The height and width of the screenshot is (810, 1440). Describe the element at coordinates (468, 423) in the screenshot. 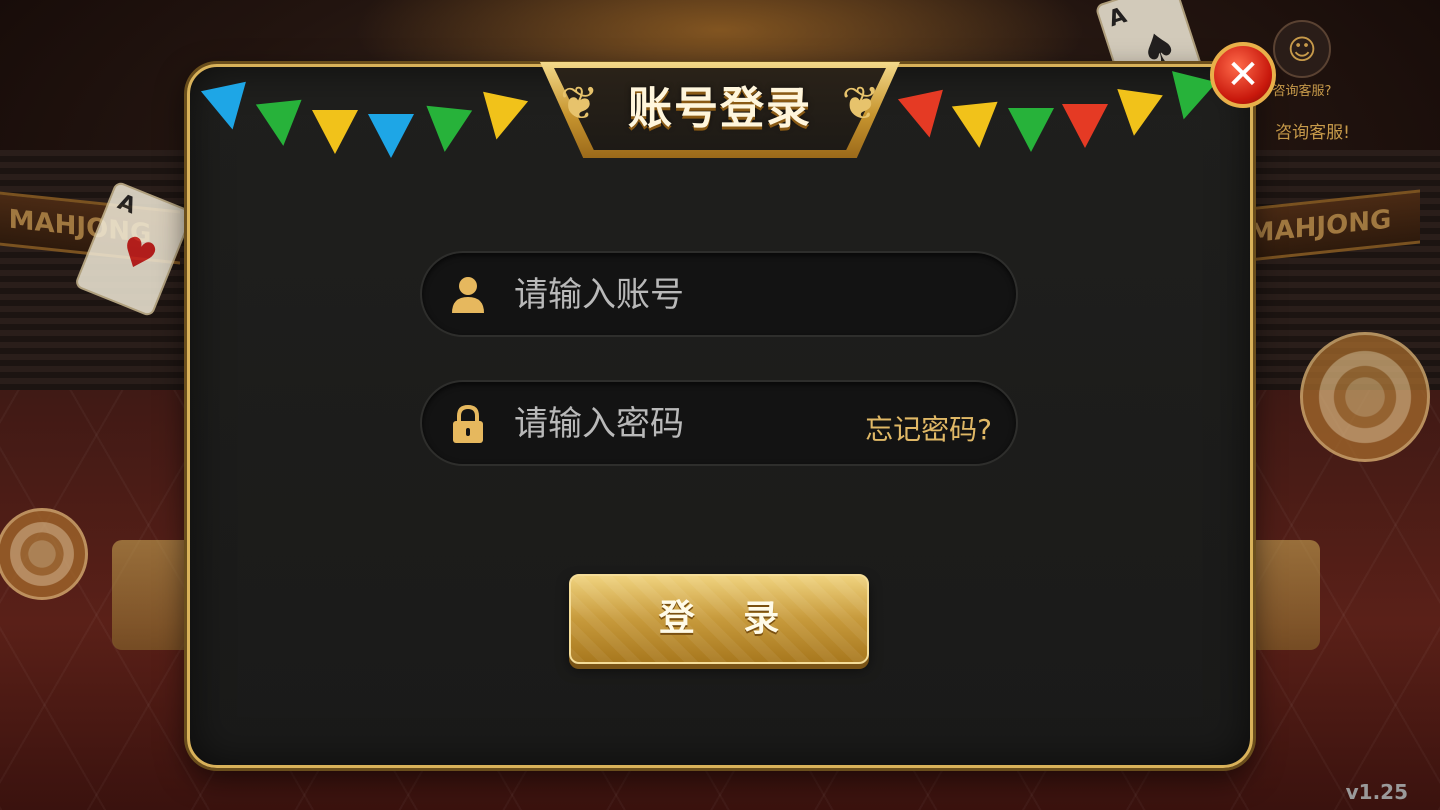

I see `lock-icon` at that location.